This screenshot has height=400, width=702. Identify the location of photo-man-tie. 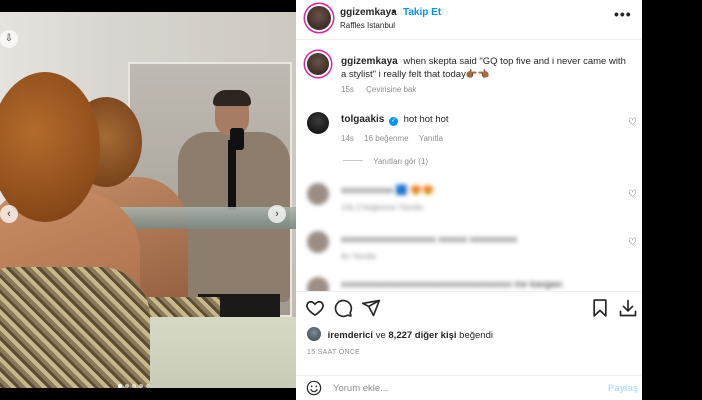
(232, 175).